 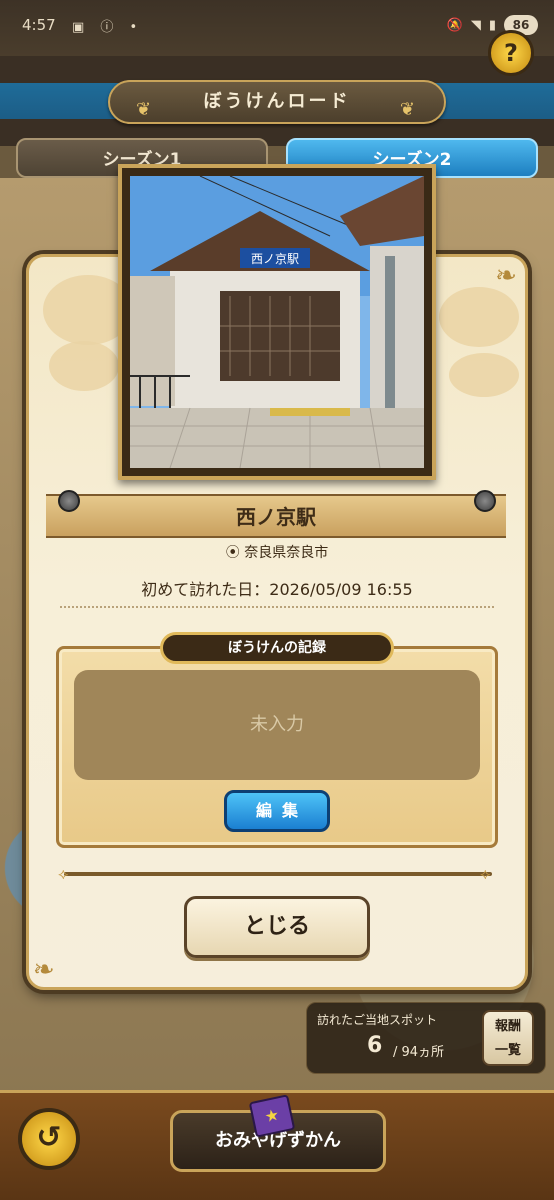 What do you see at coordinates (511, 53) in the screenshot?
I see `help-button: ?` at bounding box center [511, 53].